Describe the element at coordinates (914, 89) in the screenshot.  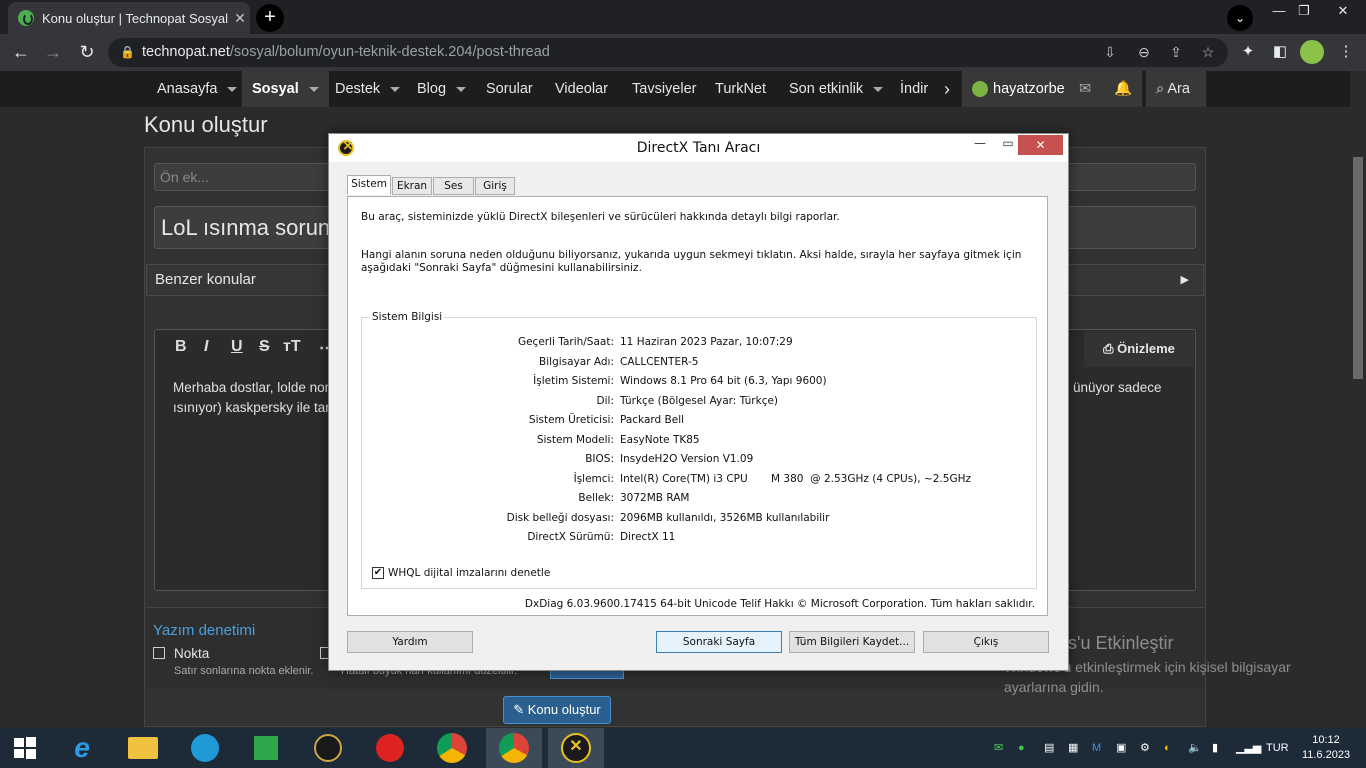
I see `nav-item-indir: İndir` at that location.